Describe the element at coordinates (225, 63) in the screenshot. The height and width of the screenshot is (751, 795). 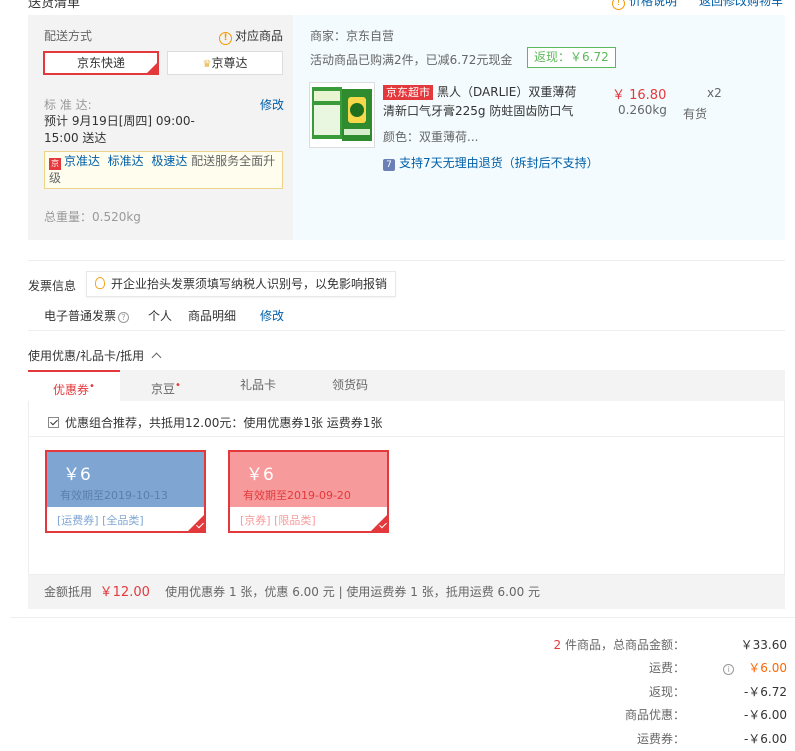
I see `jd-zunda-option: ♛京尊达` at that location.